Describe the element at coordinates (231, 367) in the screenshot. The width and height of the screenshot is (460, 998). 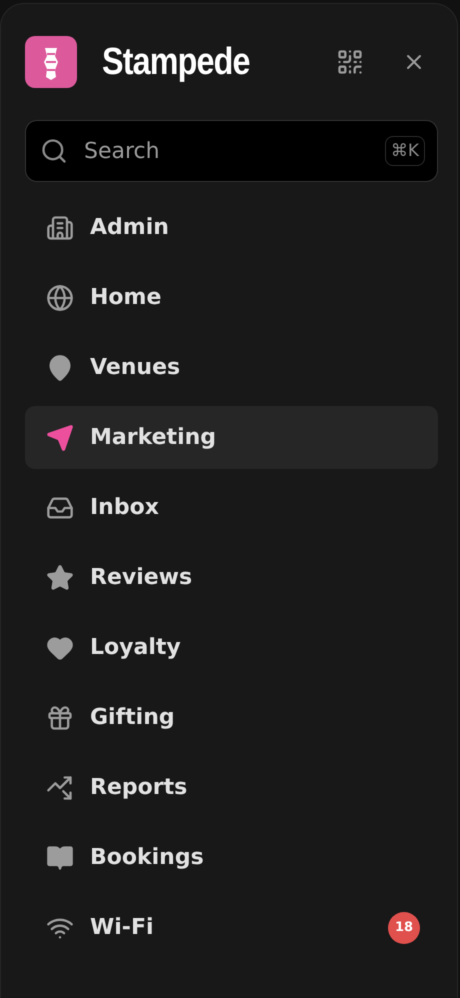
I see `nav-item: Venues` at that location.